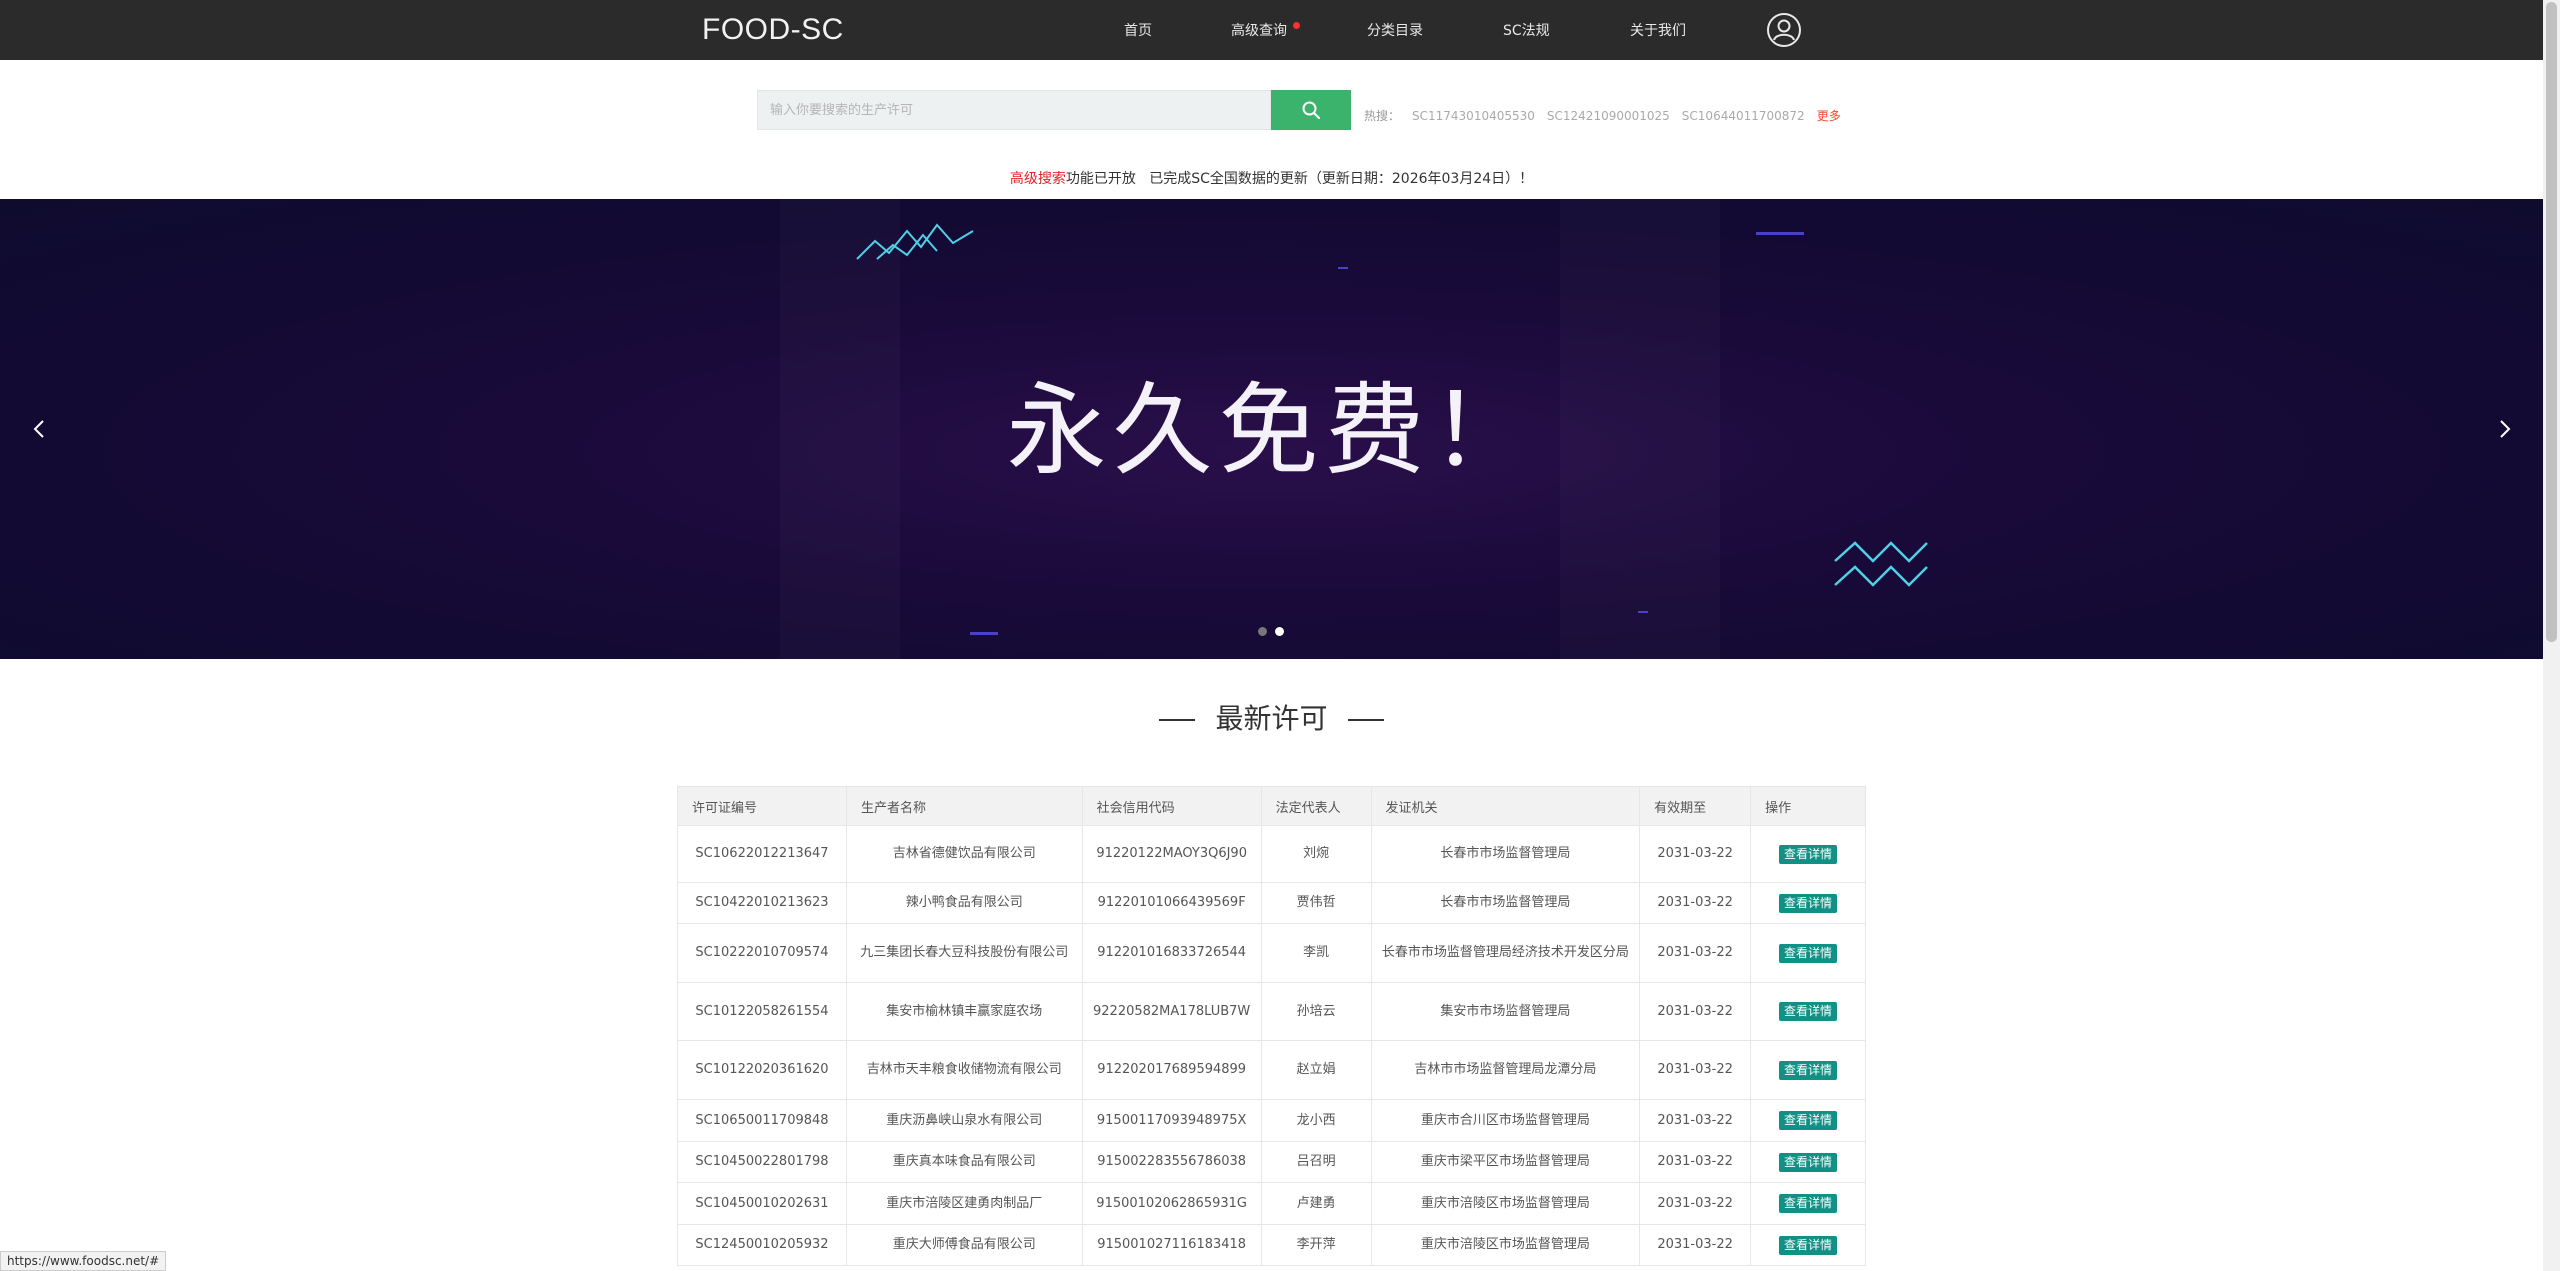 The width and height of the screenshot is (2560, 1271). Describe the element at coordinates (1505, 953) in the screenshot. I see `issuing-authority: 长春市市场监督管理局经济技术开发区分局` at that location.